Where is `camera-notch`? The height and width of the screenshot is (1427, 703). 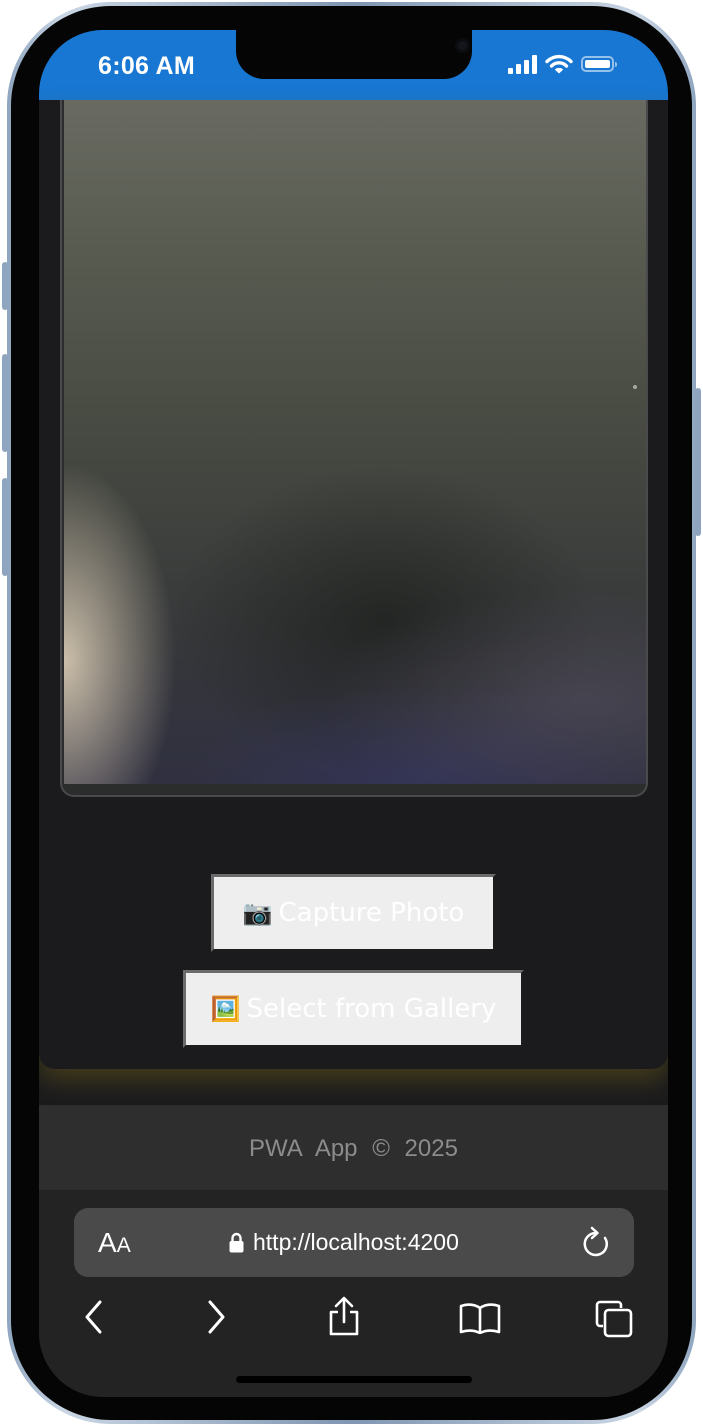 camera-notch is located at coordinates (354, 54).